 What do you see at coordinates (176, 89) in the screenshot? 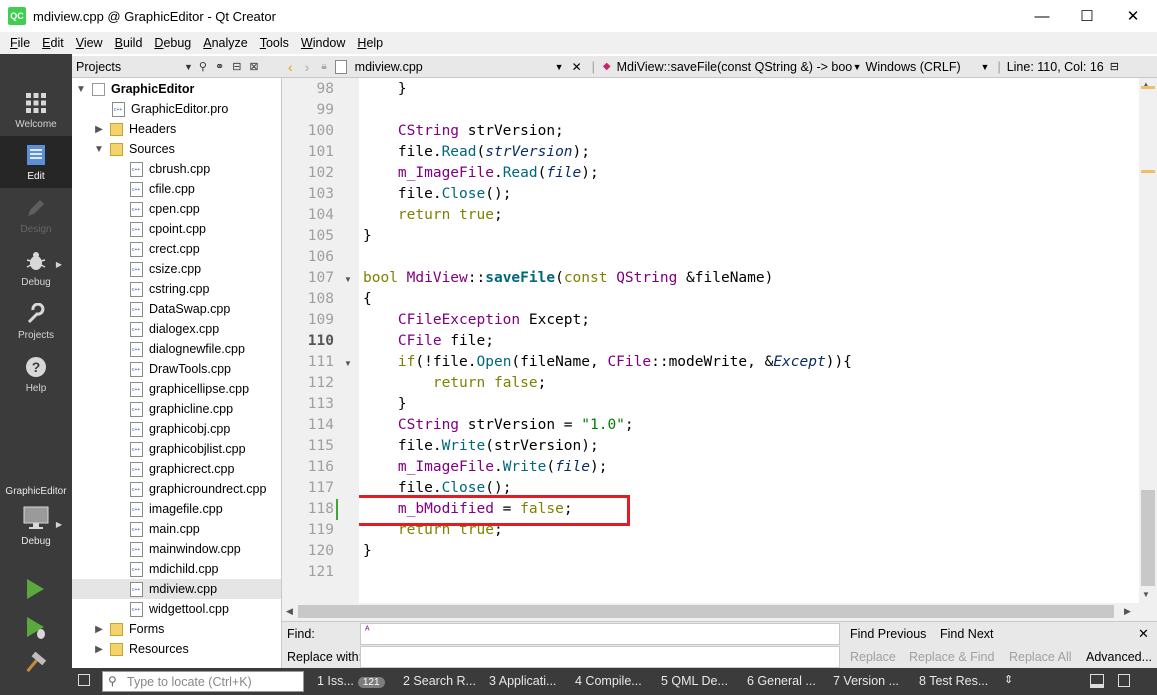
I see `tree-root: ▼ GraphicEditor` at bounding box center [176, 89].